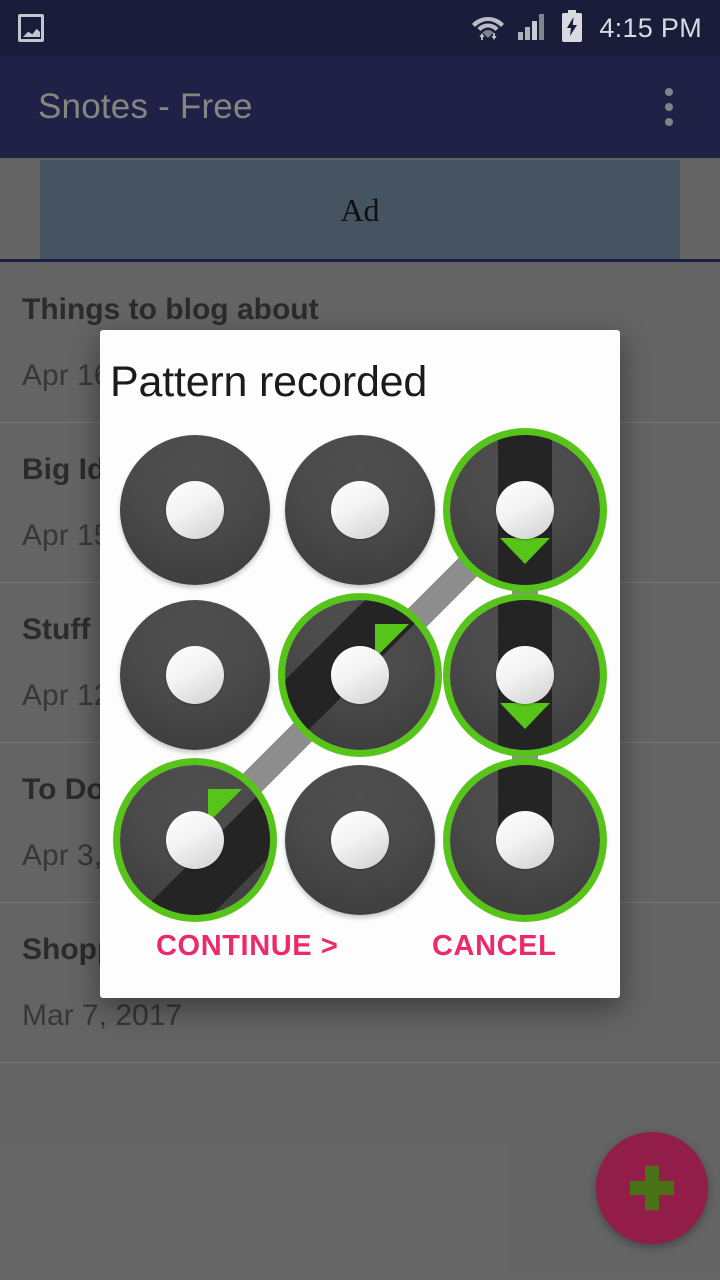 The height and width of the screenshot is (1280, 720). I want to click on cancel-button: CANCEL, so click(494, 946).